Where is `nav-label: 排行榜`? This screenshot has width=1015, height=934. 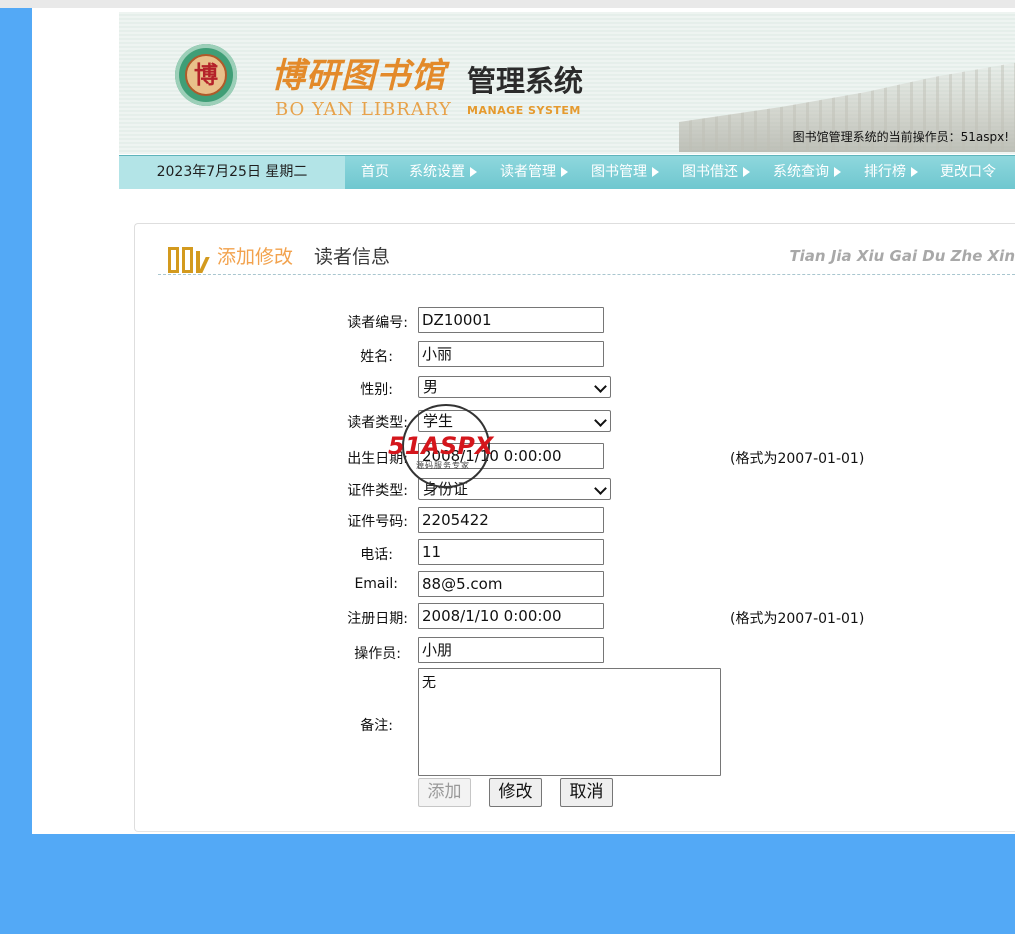 nav-label: 排行榜 is located at coordinates (885, 172).